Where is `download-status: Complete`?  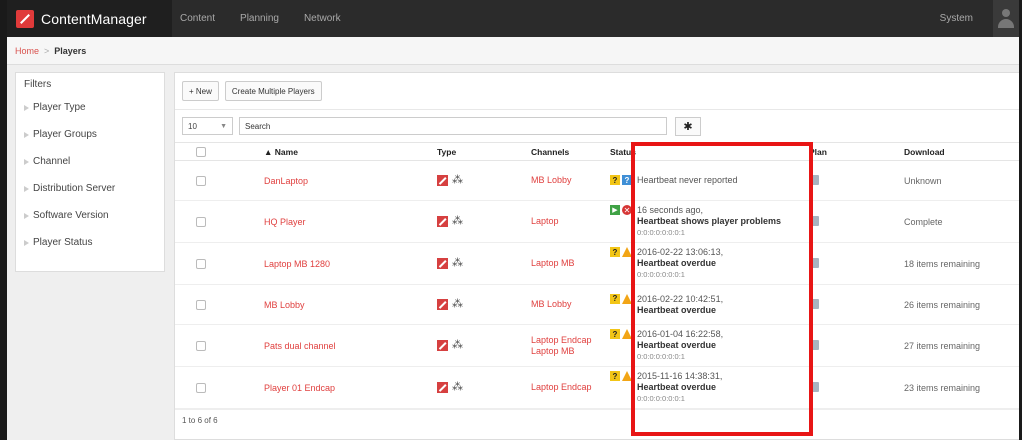
download-status: Complete is located at coordinates (923, 221).